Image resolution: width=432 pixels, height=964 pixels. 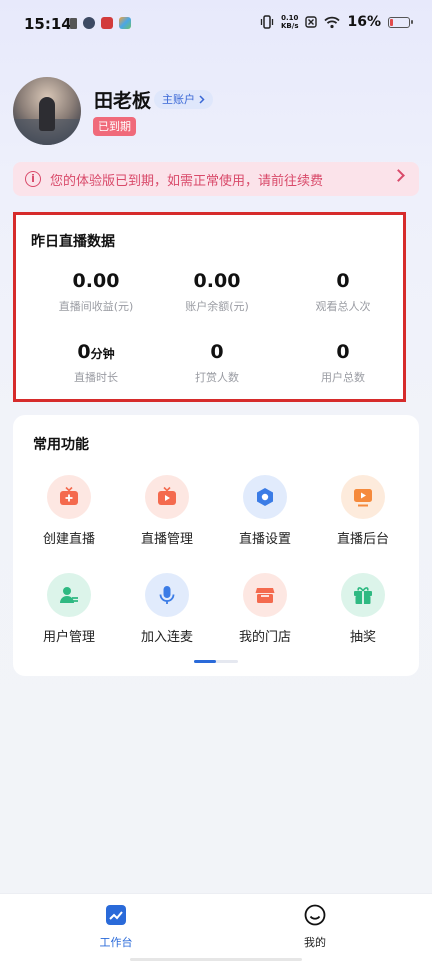 What do you see at coordinates (315, 927) in the screenshot?
I see `tab-mine: 我的` at bounding box center [315, 927].